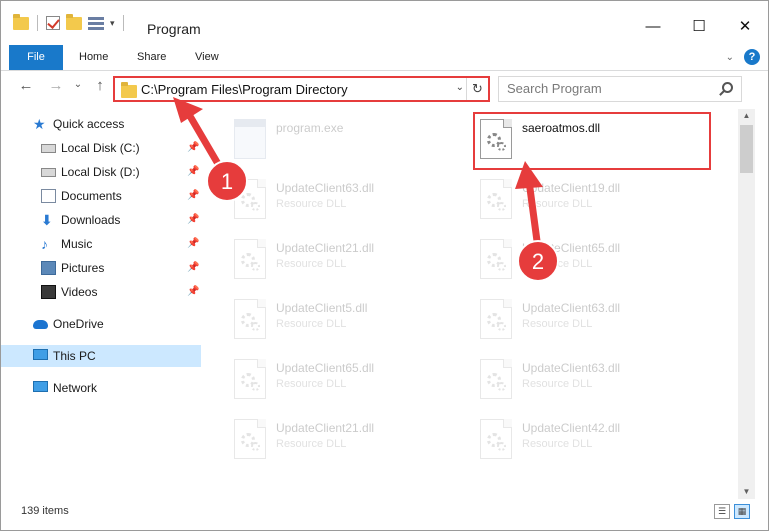  What do you see at coordinates (732, 511) in the screenshot?
I see `view-toggle: ☰ ▦` at bounding box center [732, 511].